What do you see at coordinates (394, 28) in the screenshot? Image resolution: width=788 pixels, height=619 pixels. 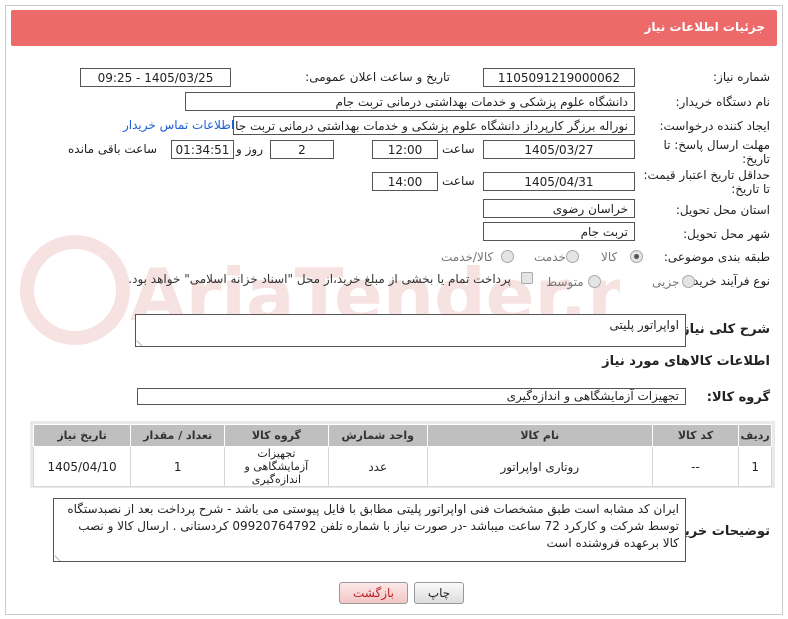 I see `header-bar: جزئیات اطلاعات نیاز` at bounding box center [394, 28].